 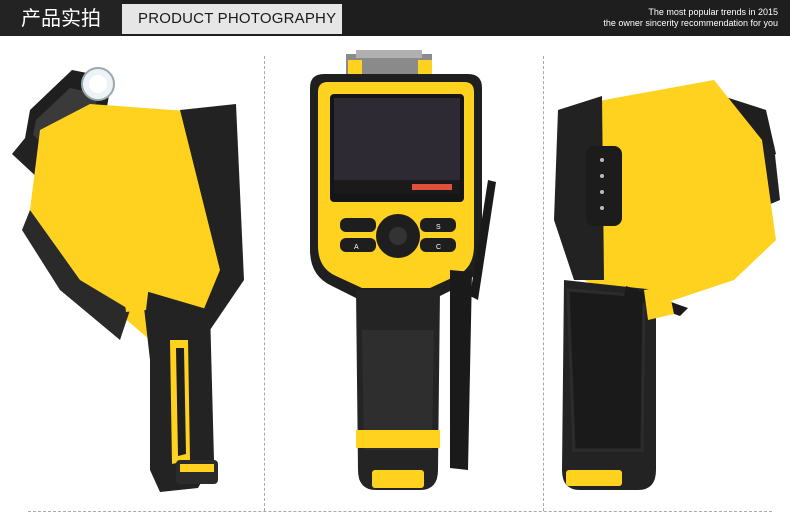 What do you see at coordinates (232, 19) in the screenshot?
I see `title-english: PRODUCT PHOTOGRAPHY` at bounding box center [232, 19].